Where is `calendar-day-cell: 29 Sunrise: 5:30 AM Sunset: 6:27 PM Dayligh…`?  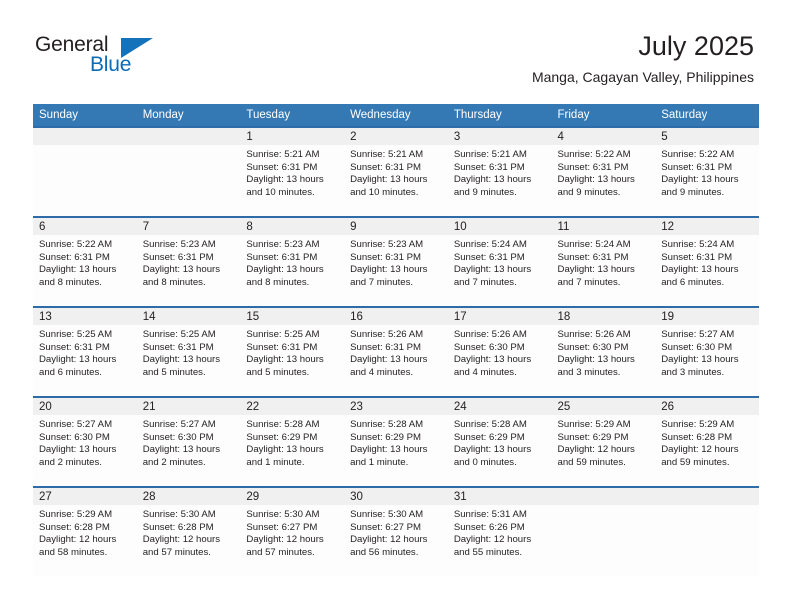
calendar-day-cell: 29 Sunrise: 5:30 AM Sunset: 6:27 PM Dayligh… is located at coordinates (292, 531).